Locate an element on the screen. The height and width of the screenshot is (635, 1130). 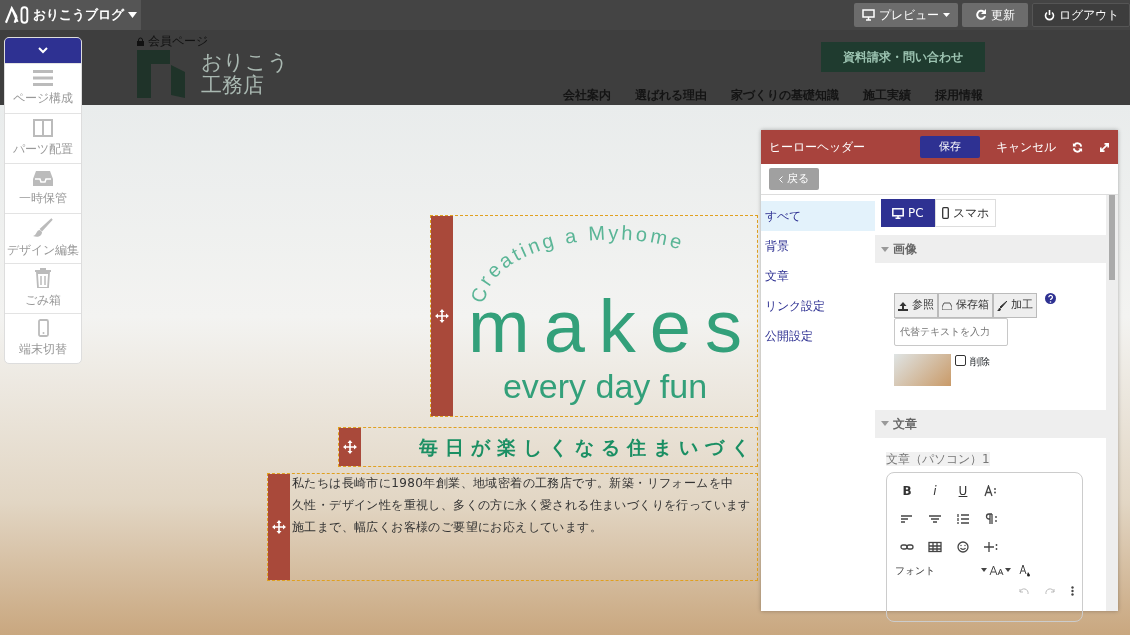
power-icon is located at coordinates (1049, 15).